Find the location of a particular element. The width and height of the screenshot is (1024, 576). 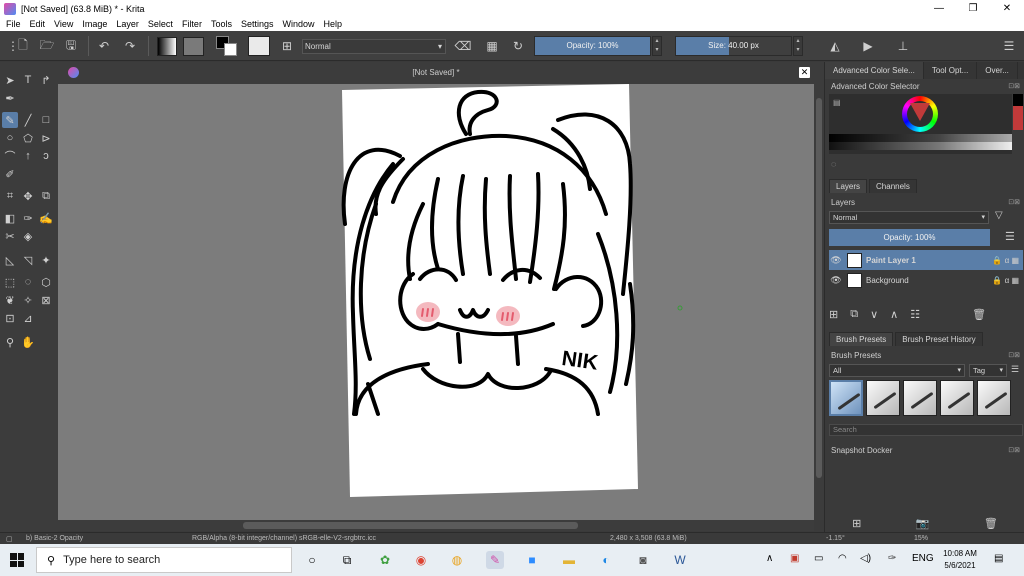

brush-preset-selector is located at coordinates (259, 46).